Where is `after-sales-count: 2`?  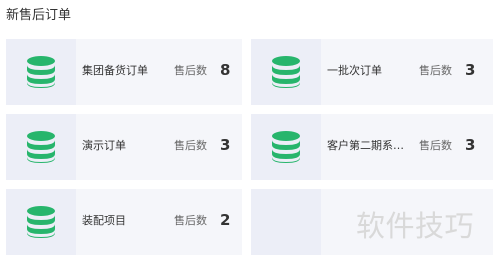 after-sales-count: 2 is located at coordinates (225, 220).